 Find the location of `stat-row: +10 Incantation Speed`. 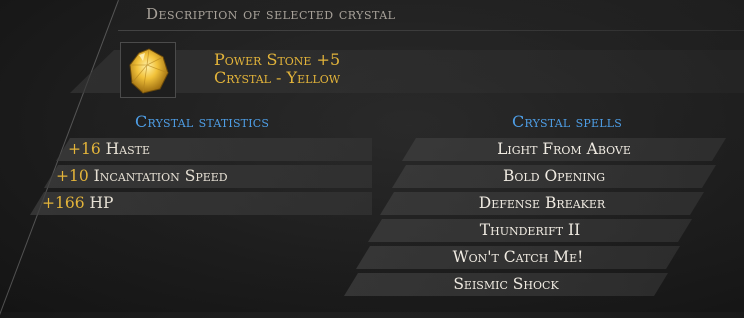

stat-row: +10 Incantation Speed is located at coordinates (208, 176).